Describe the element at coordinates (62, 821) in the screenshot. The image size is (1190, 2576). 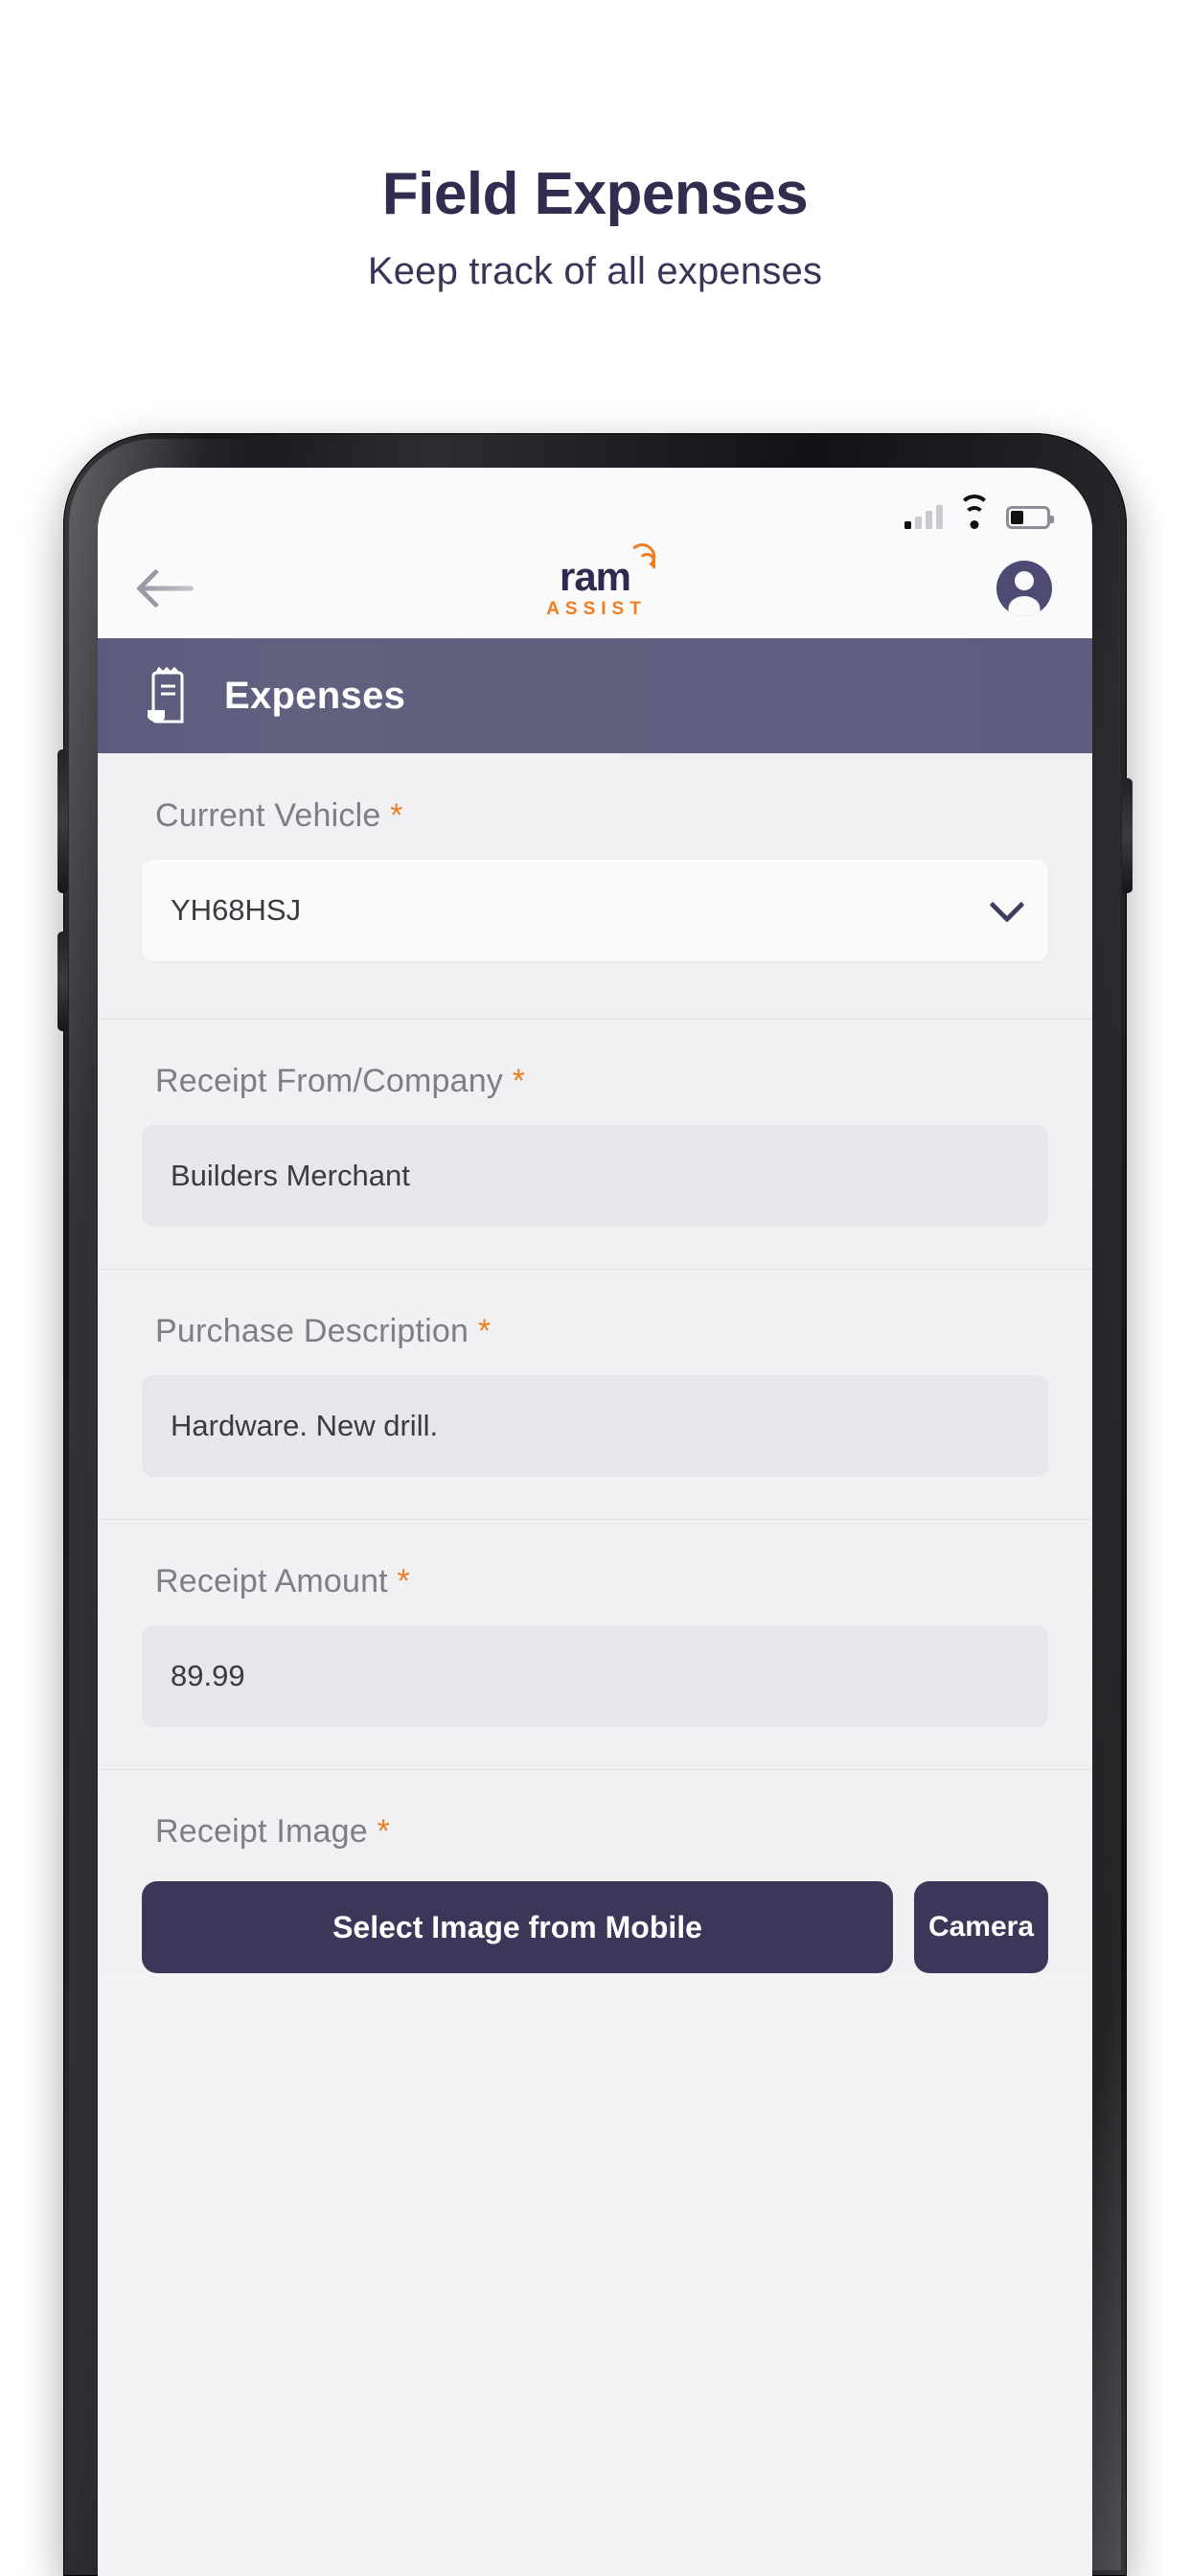
I see `volume-button` at that location.